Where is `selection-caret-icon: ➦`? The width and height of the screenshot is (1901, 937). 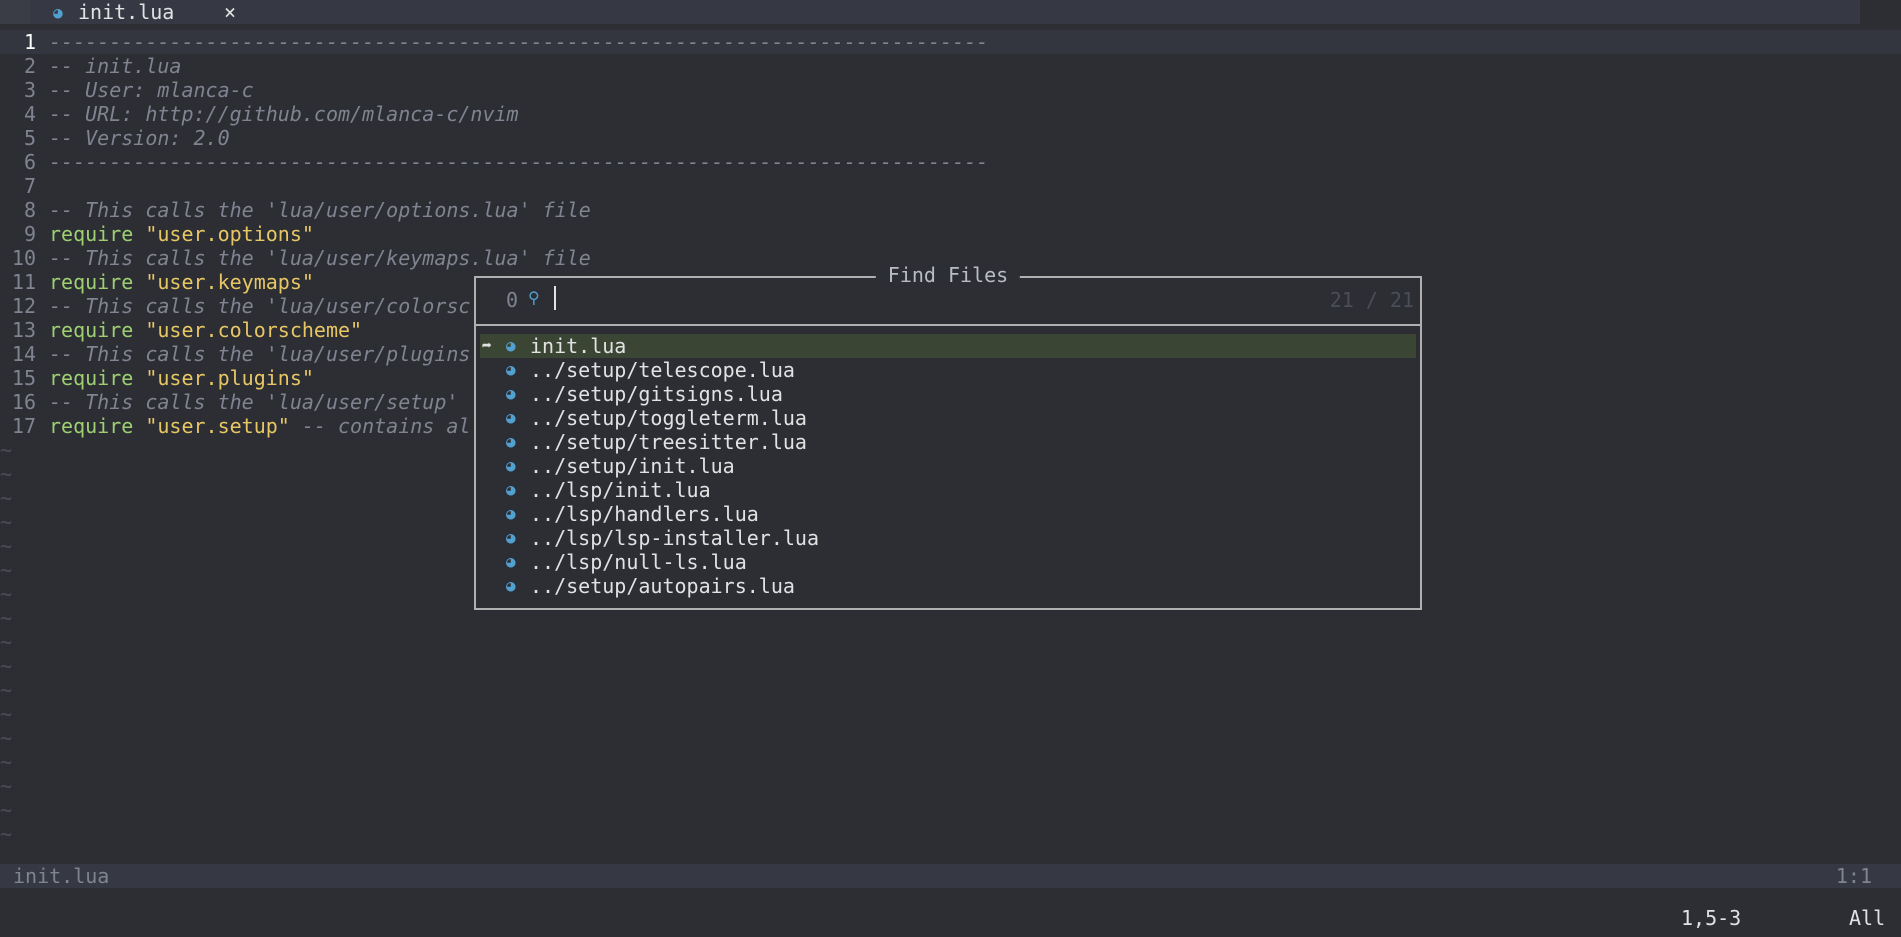
selection-caret-icon: ➦ is located at coordinates (487, 345).